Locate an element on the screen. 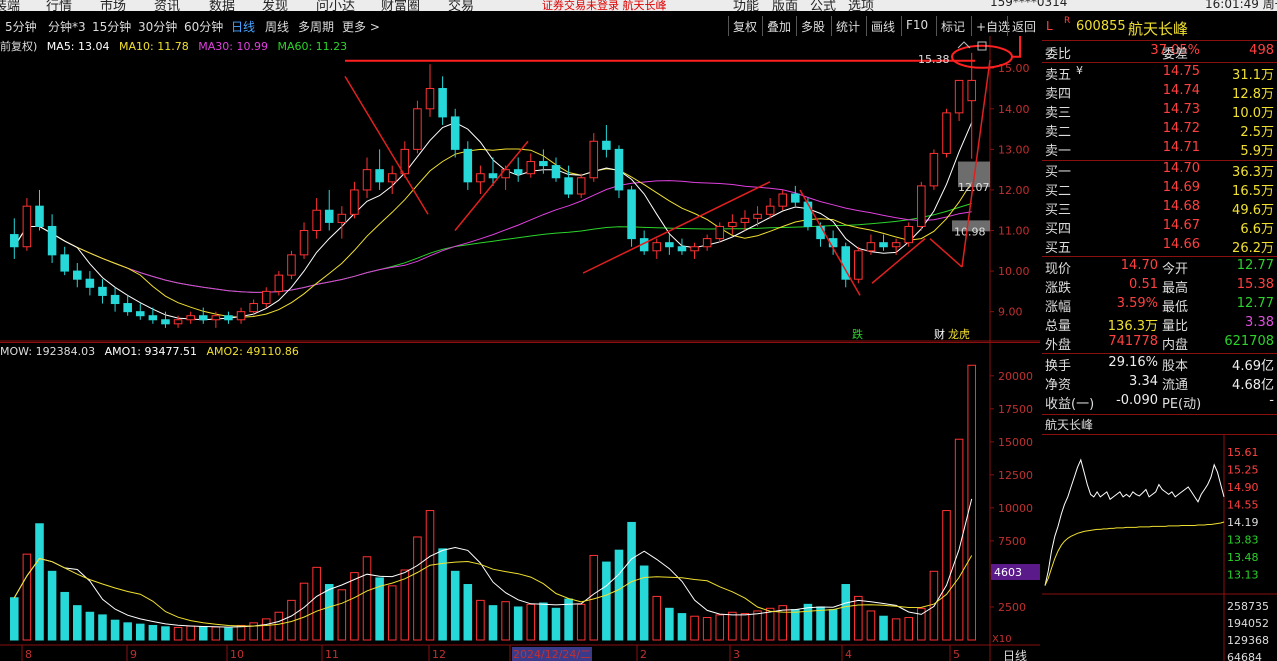  menu-item-function: 功能 is located at coordinates (746, 5).